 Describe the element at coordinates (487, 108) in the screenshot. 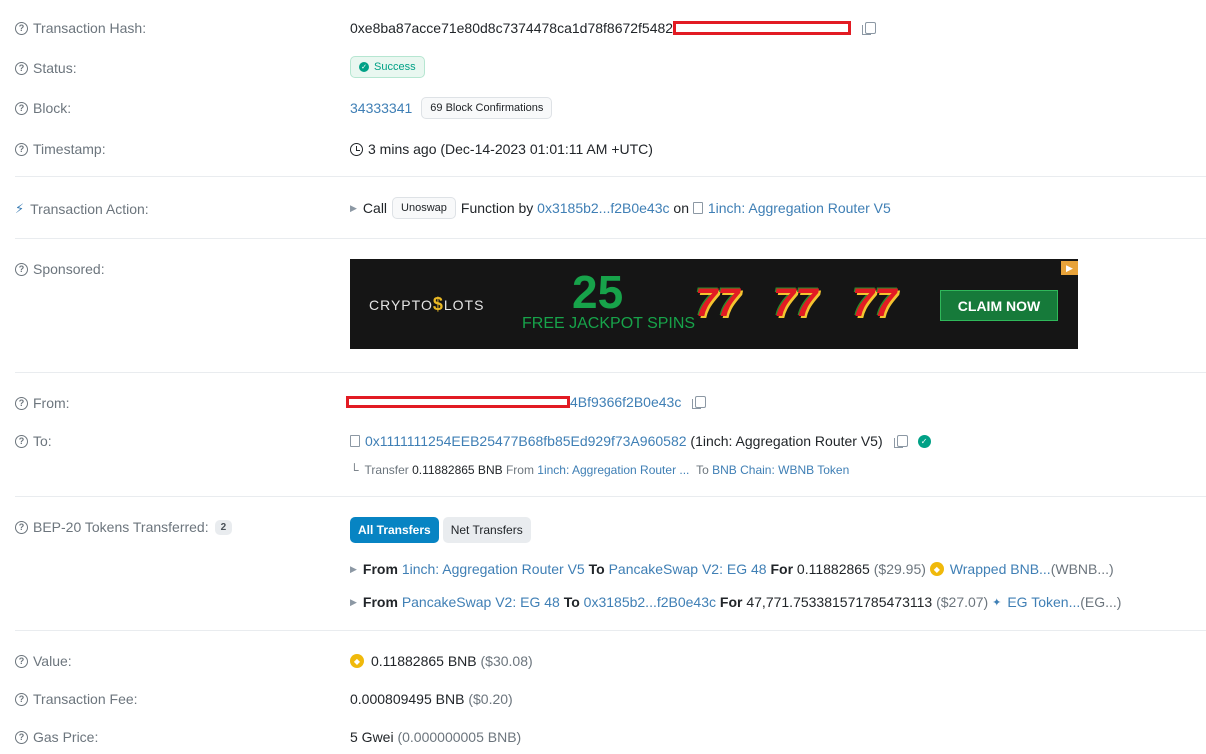

I see `block-confirmations-badge: 69 Block Confirmations` at that location.